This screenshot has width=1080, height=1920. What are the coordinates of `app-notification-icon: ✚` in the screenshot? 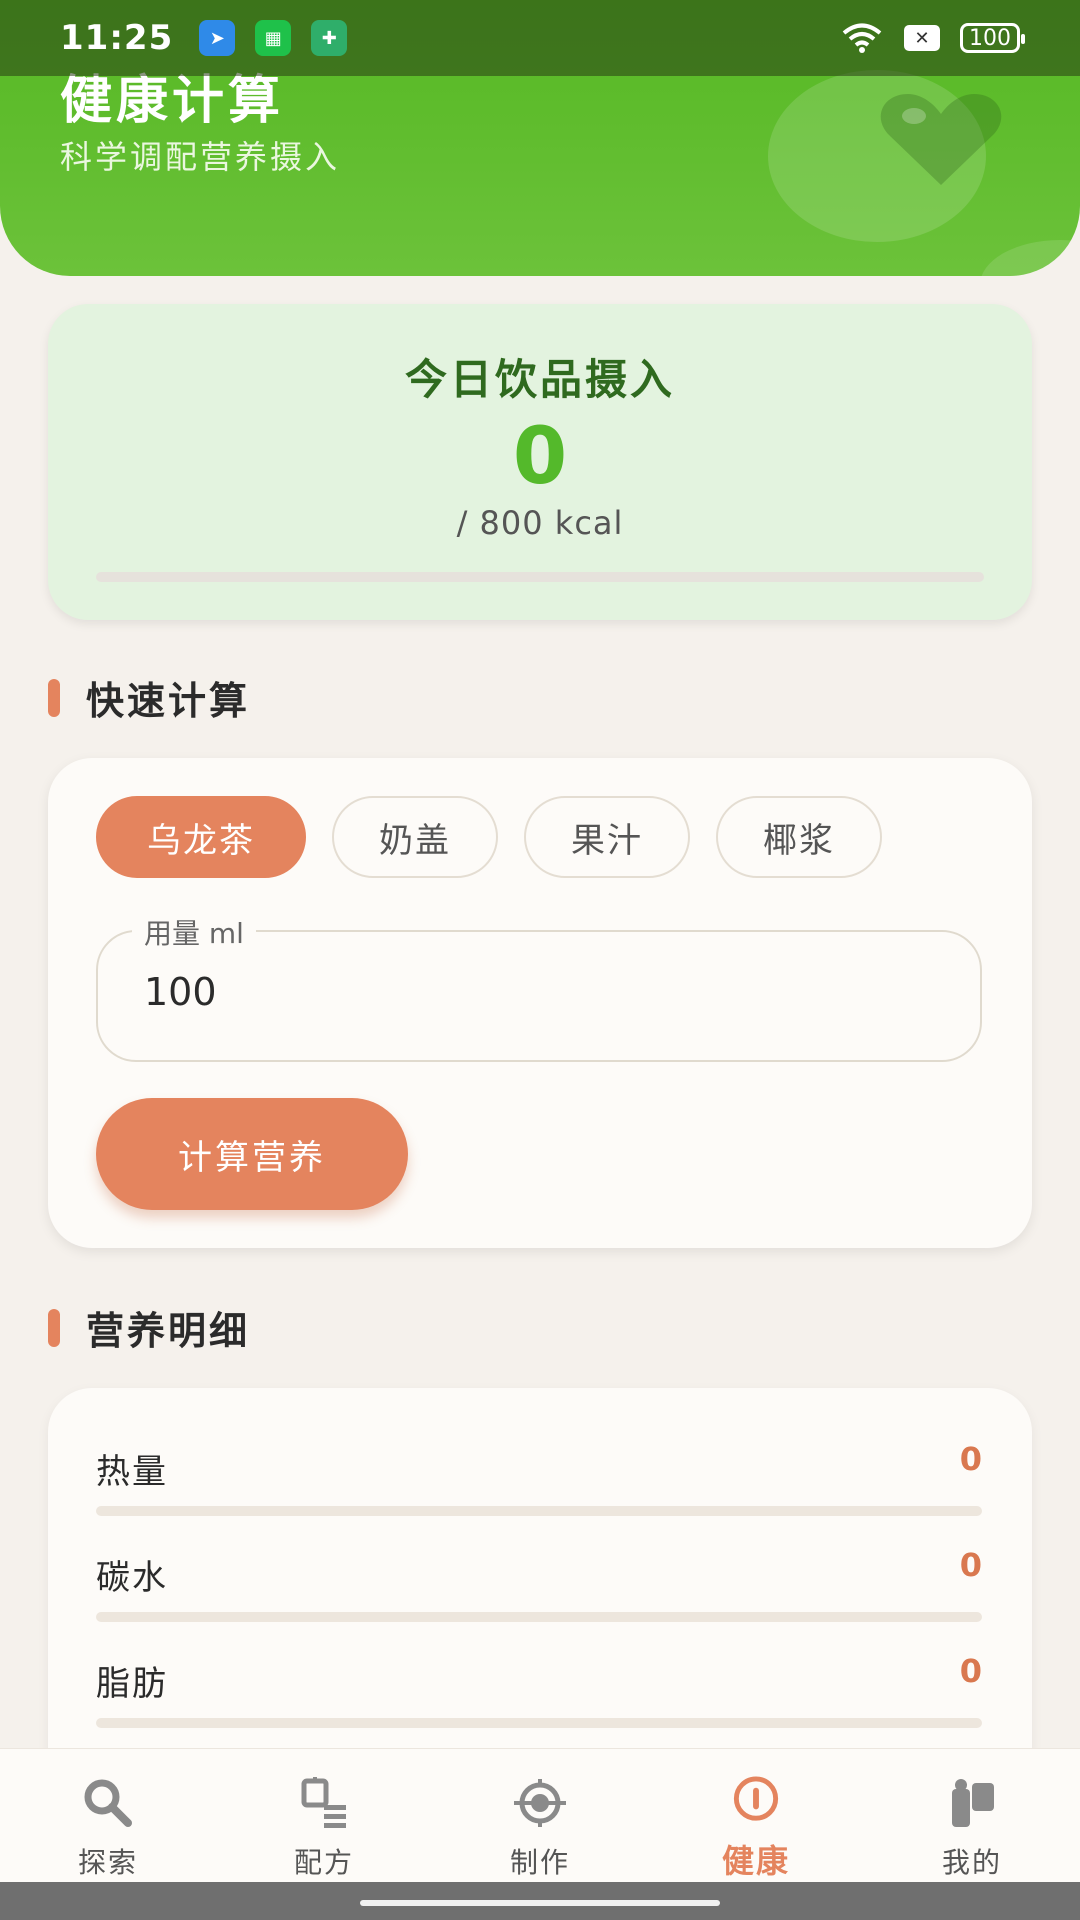 It's located at (329, 38).